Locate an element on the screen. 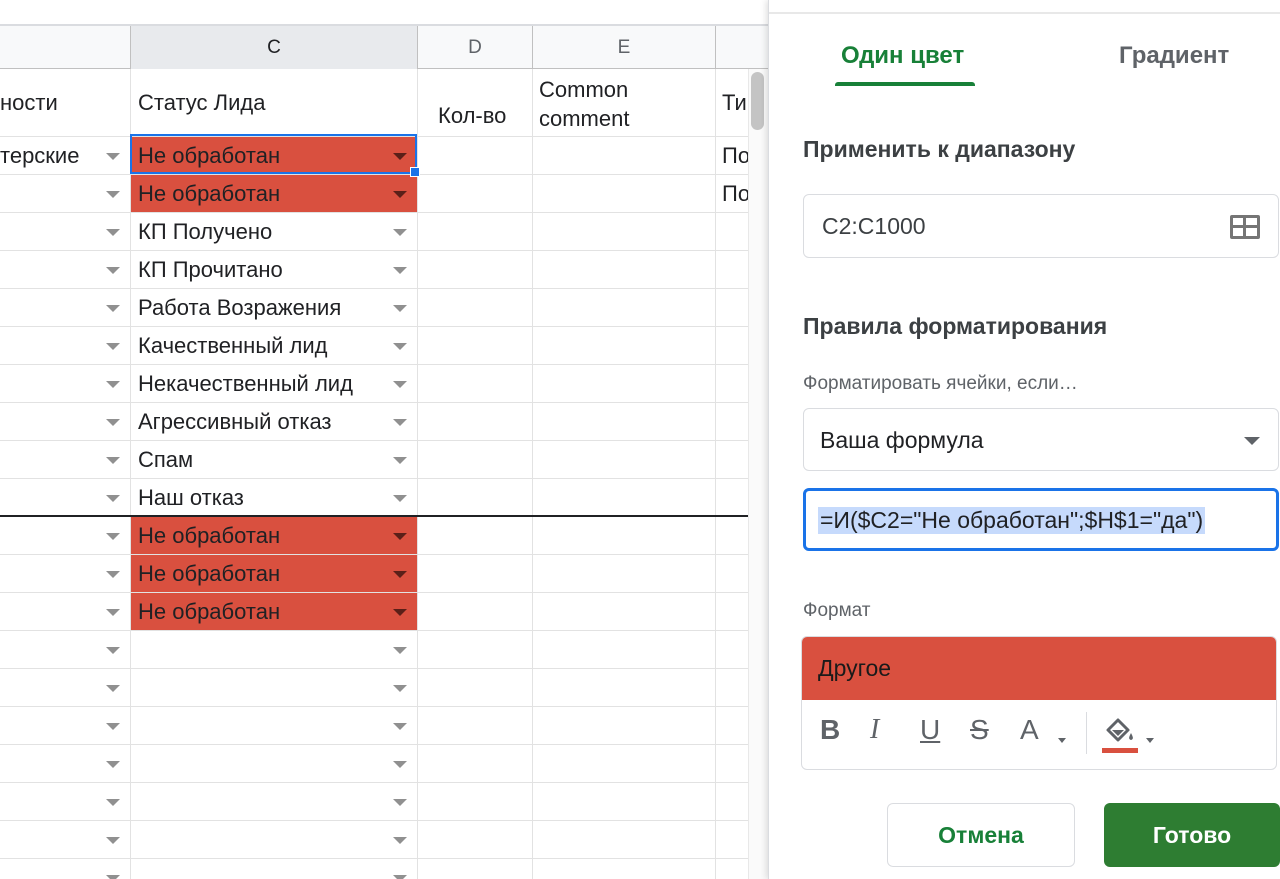  header-cell-c: Статус Лида is located at coordinates (274, 102).